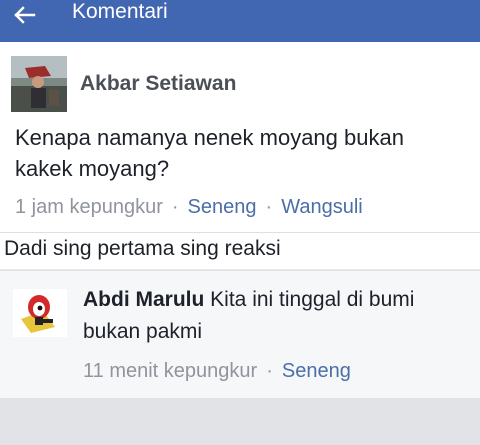  I want to click on profile-photo, so click(39, 84).